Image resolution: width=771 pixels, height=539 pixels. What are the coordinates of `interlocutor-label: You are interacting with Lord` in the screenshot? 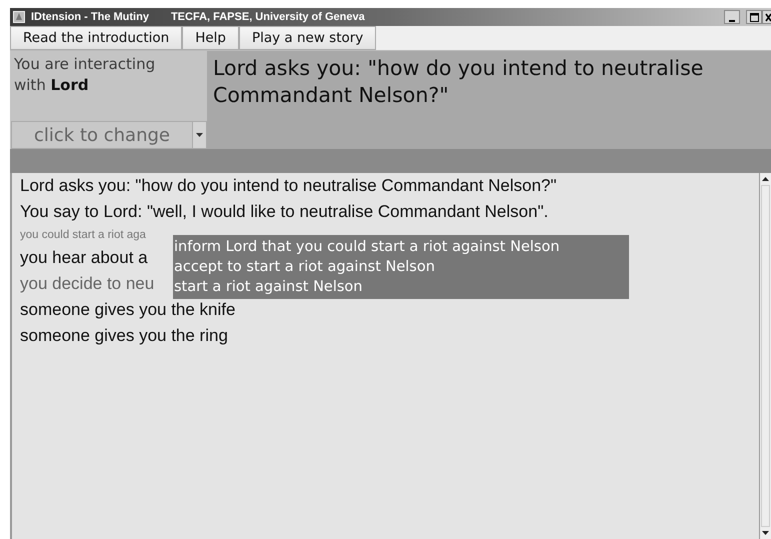 It's located at (84, 75).